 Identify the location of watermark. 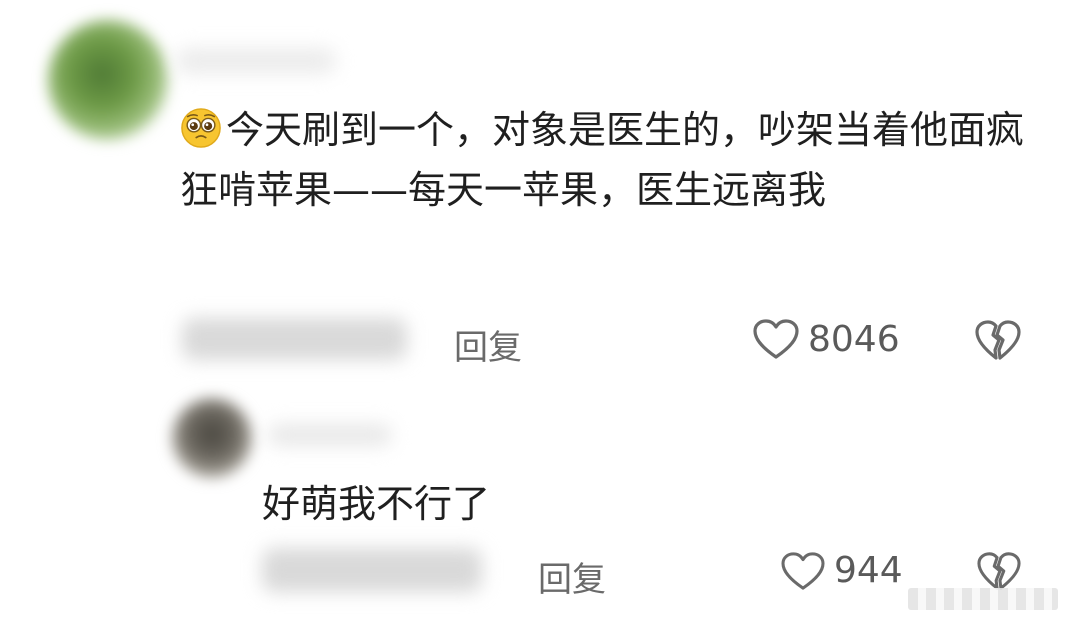
(983, 599).